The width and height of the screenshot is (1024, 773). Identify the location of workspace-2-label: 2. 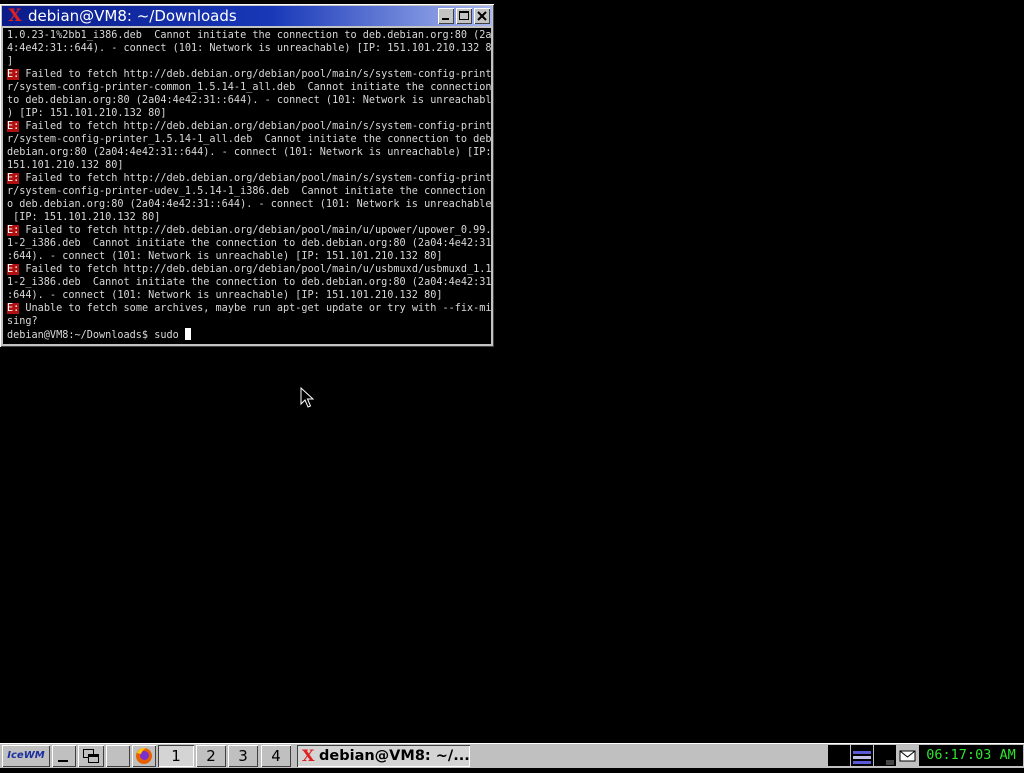
(211, 756).